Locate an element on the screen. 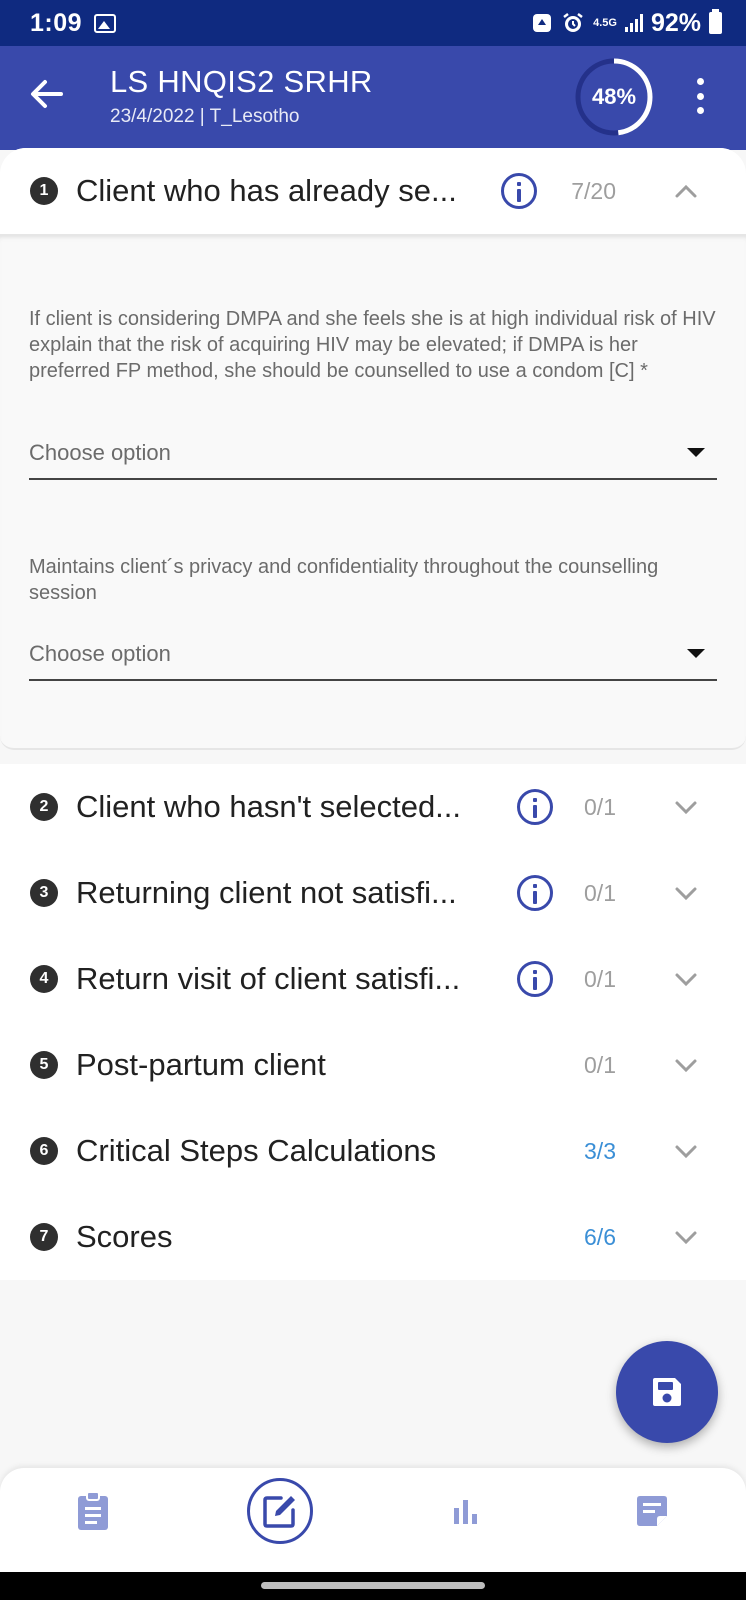 The width and height of the screenshot is (746, 1600). section-title: Critical Steps Calculations is located at coordinates (256, 1150).